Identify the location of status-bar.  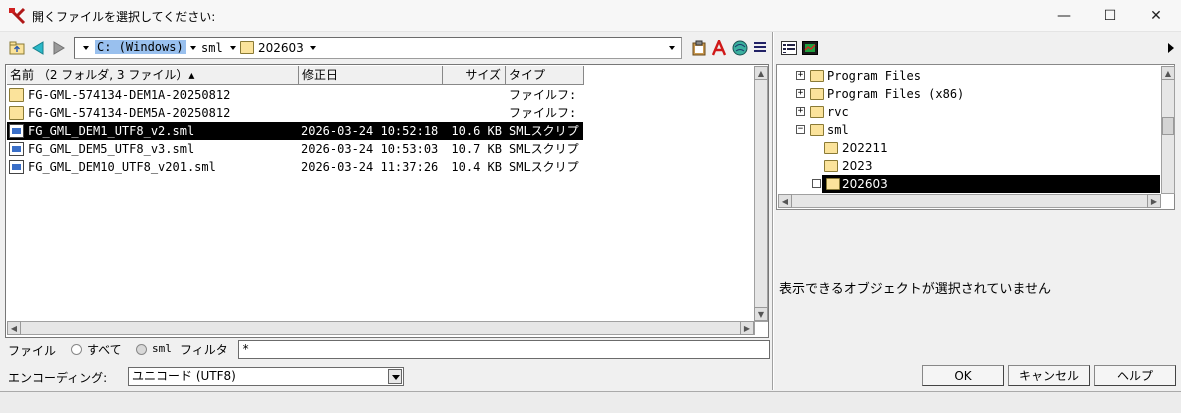
(590, 402).